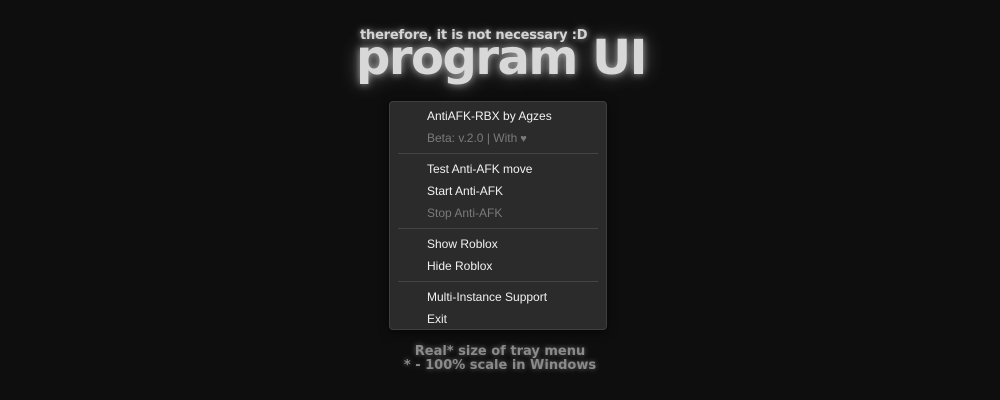 This screenshot has width=1000, height=400. I want to click on menu-item-stop: Stop Anti-AFK, so click(465, 213).